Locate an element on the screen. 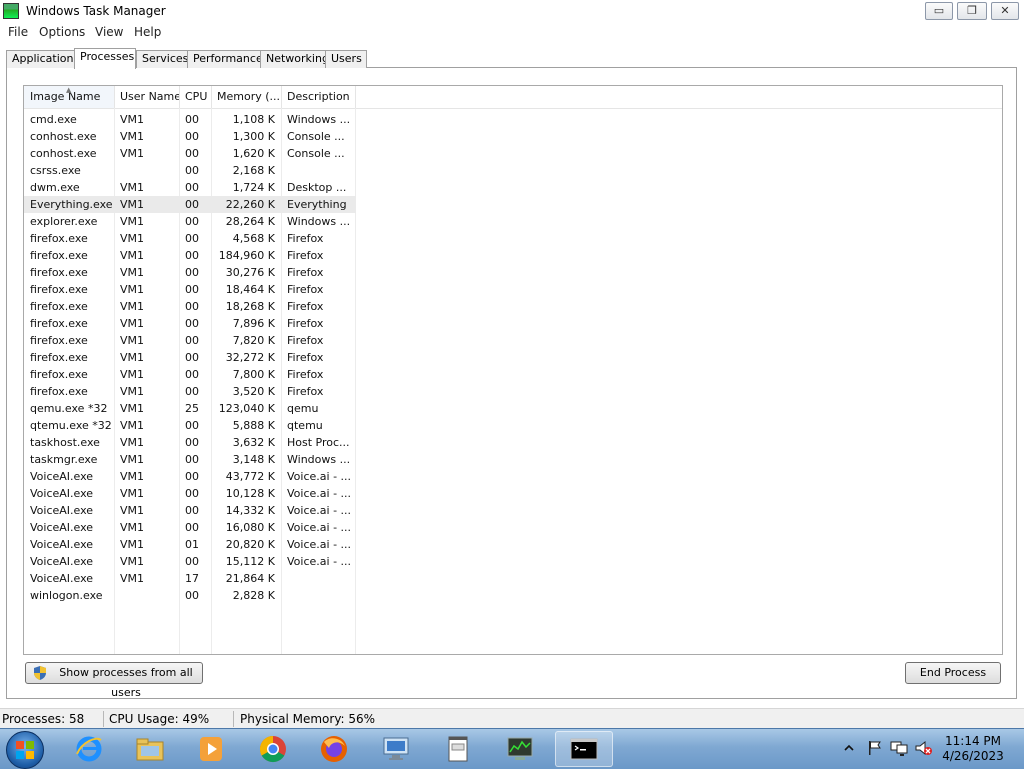 This screenshot has width=1024, height=769. column-cpu: CPU is located at coordinates (195, 97).